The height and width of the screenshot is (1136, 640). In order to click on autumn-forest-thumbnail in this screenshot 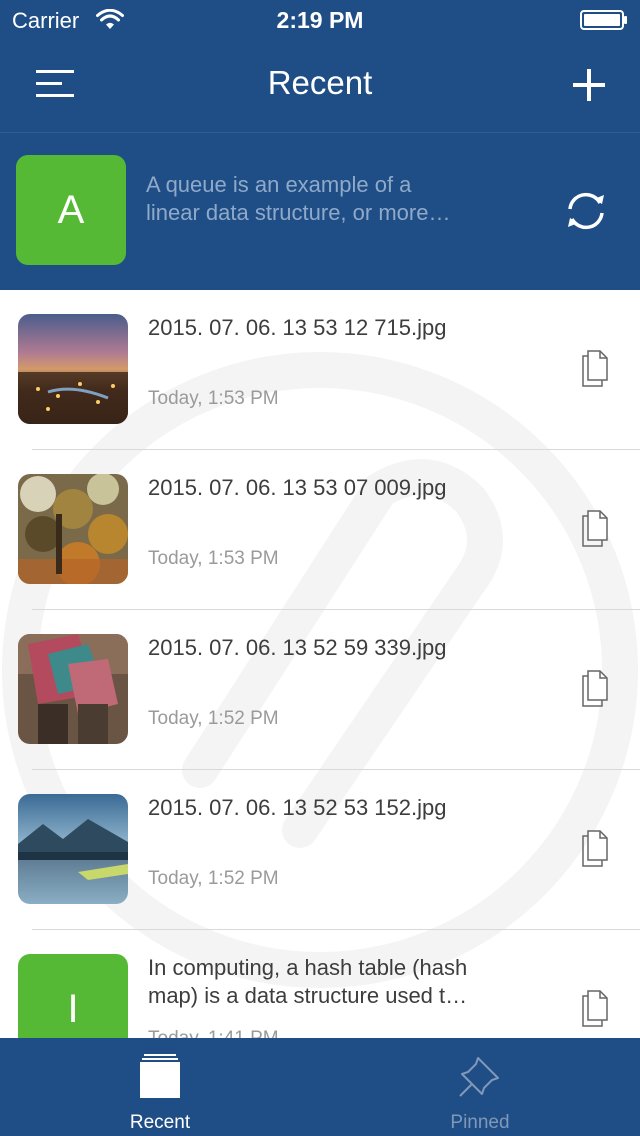, I will do `click(73, 529)`.